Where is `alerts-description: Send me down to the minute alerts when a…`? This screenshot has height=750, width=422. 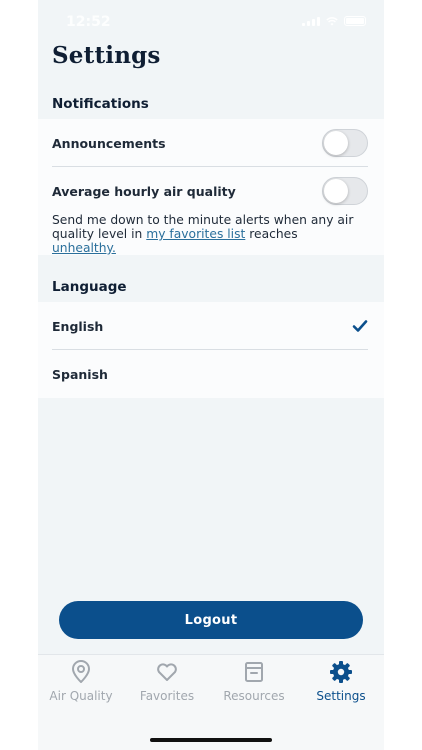
alerts-description: Send me down to the minute alerts when a… is located at coordinates (208, 234).